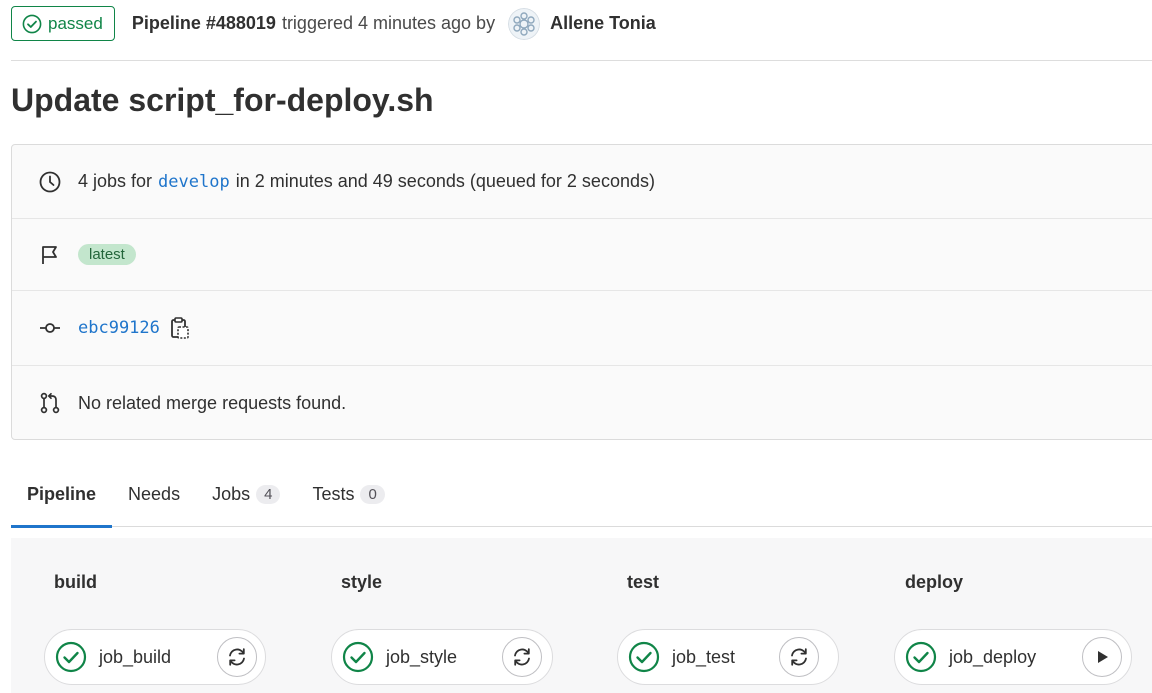 This screenshot has width=1152, height=693. Describe the element at coordinates (581, 60) in the screenshot. I see `header-divider` at that location.